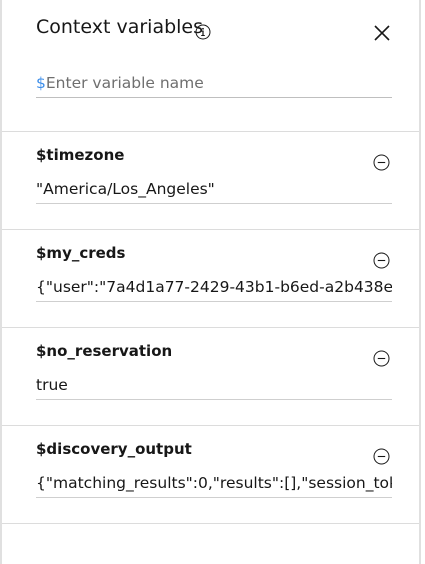 The height and width of the screenshot is (564, 425). Describe the element at coordinates (41, 83) in the screenshot. I see `dollar-prefix: $` at that location.